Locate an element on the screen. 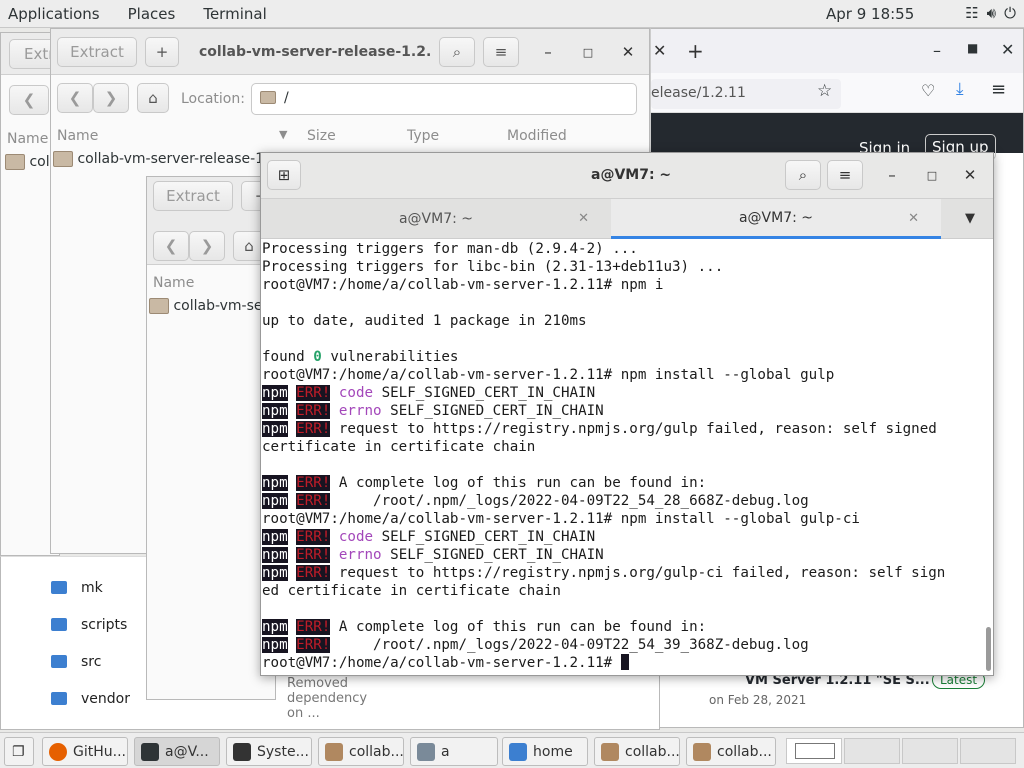  bookmark-star-icon: ☆ is located at coordinates (824, 91).